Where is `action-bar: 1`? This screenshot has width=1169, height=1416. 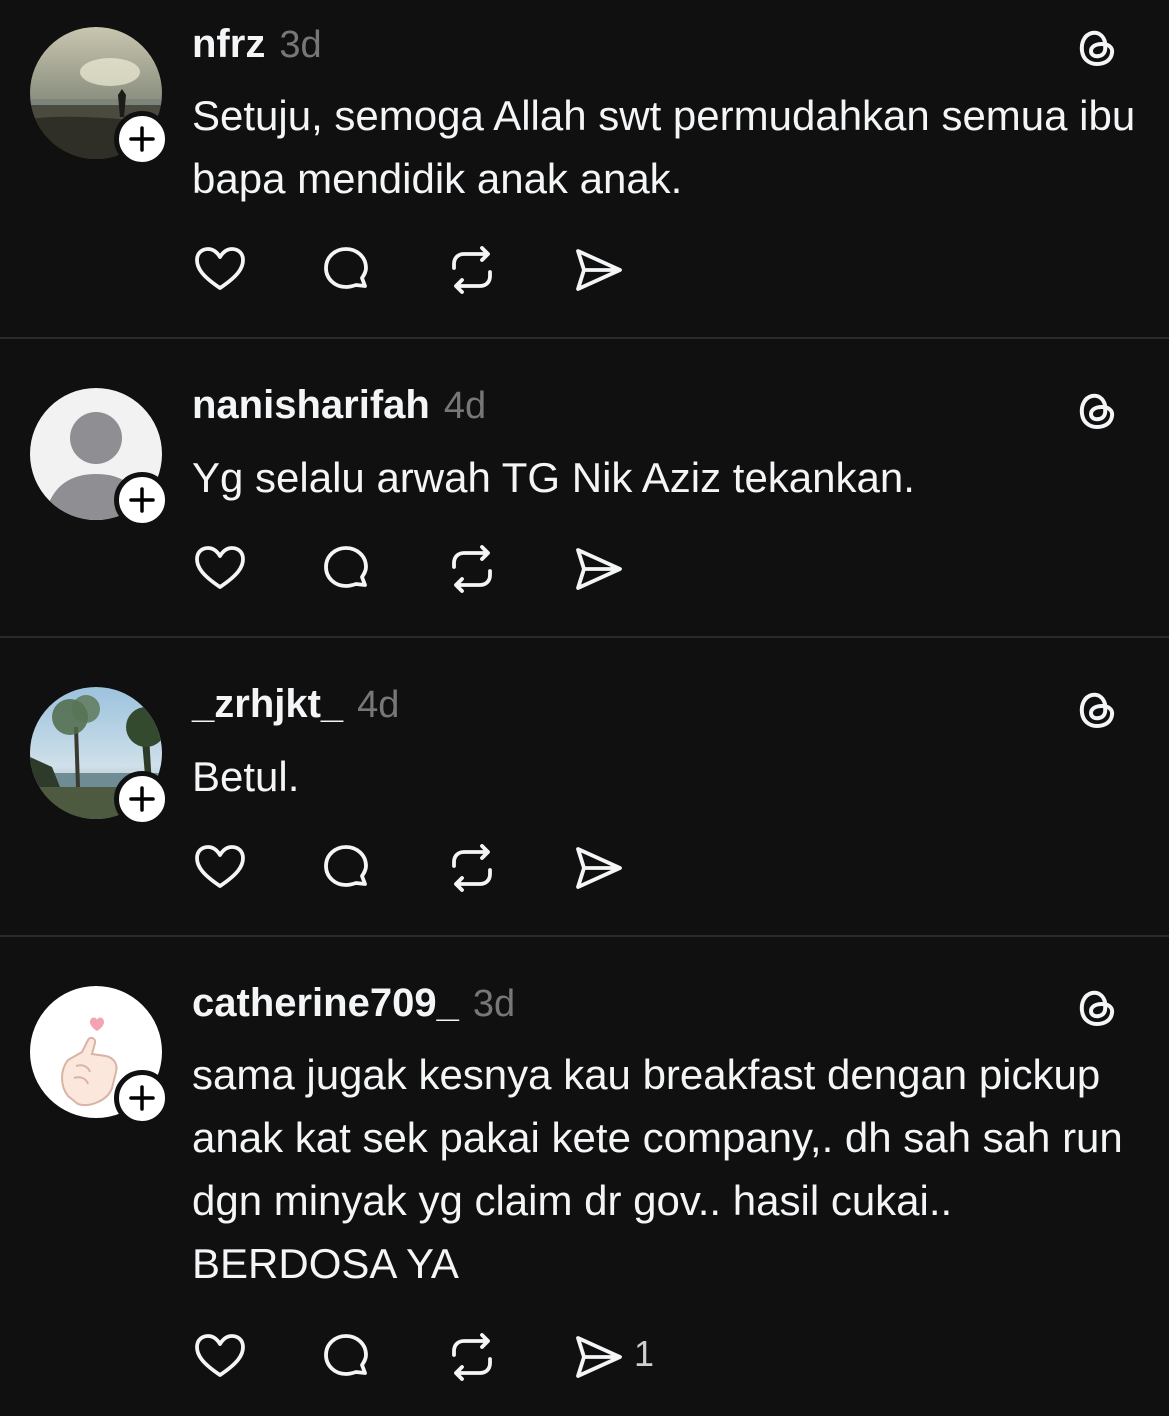 action-bar: 1 is located at coordinates (450, 1357).